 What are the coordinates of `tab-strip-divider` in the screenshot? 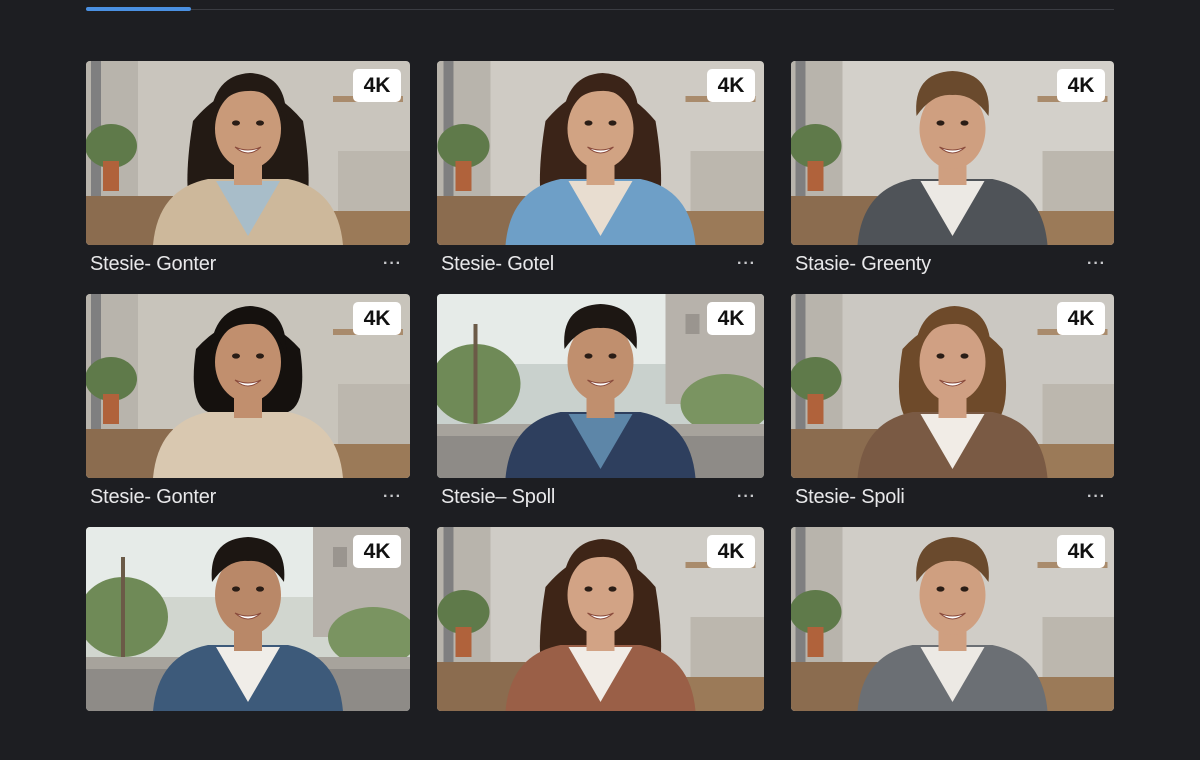 It's located at (600, 9).